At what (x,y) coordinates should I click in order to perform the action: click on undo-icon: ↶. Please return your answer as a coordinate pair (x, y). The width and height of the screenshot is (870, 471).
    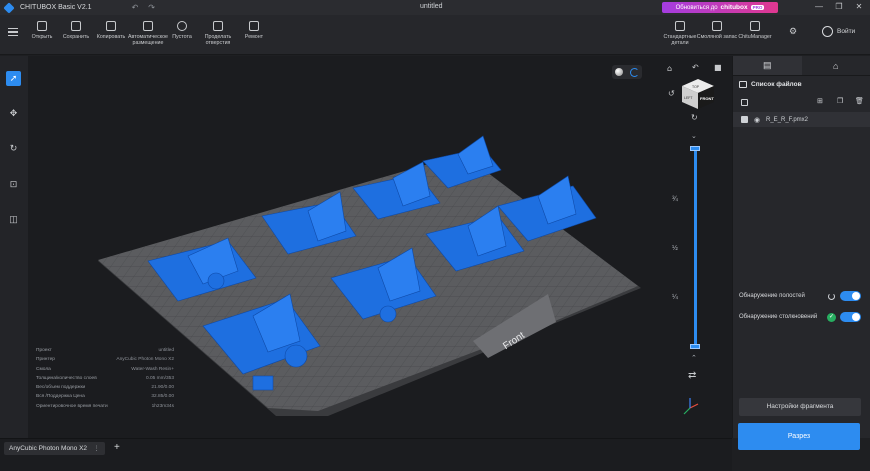
    Looking at the image, I should click on (135, 7).